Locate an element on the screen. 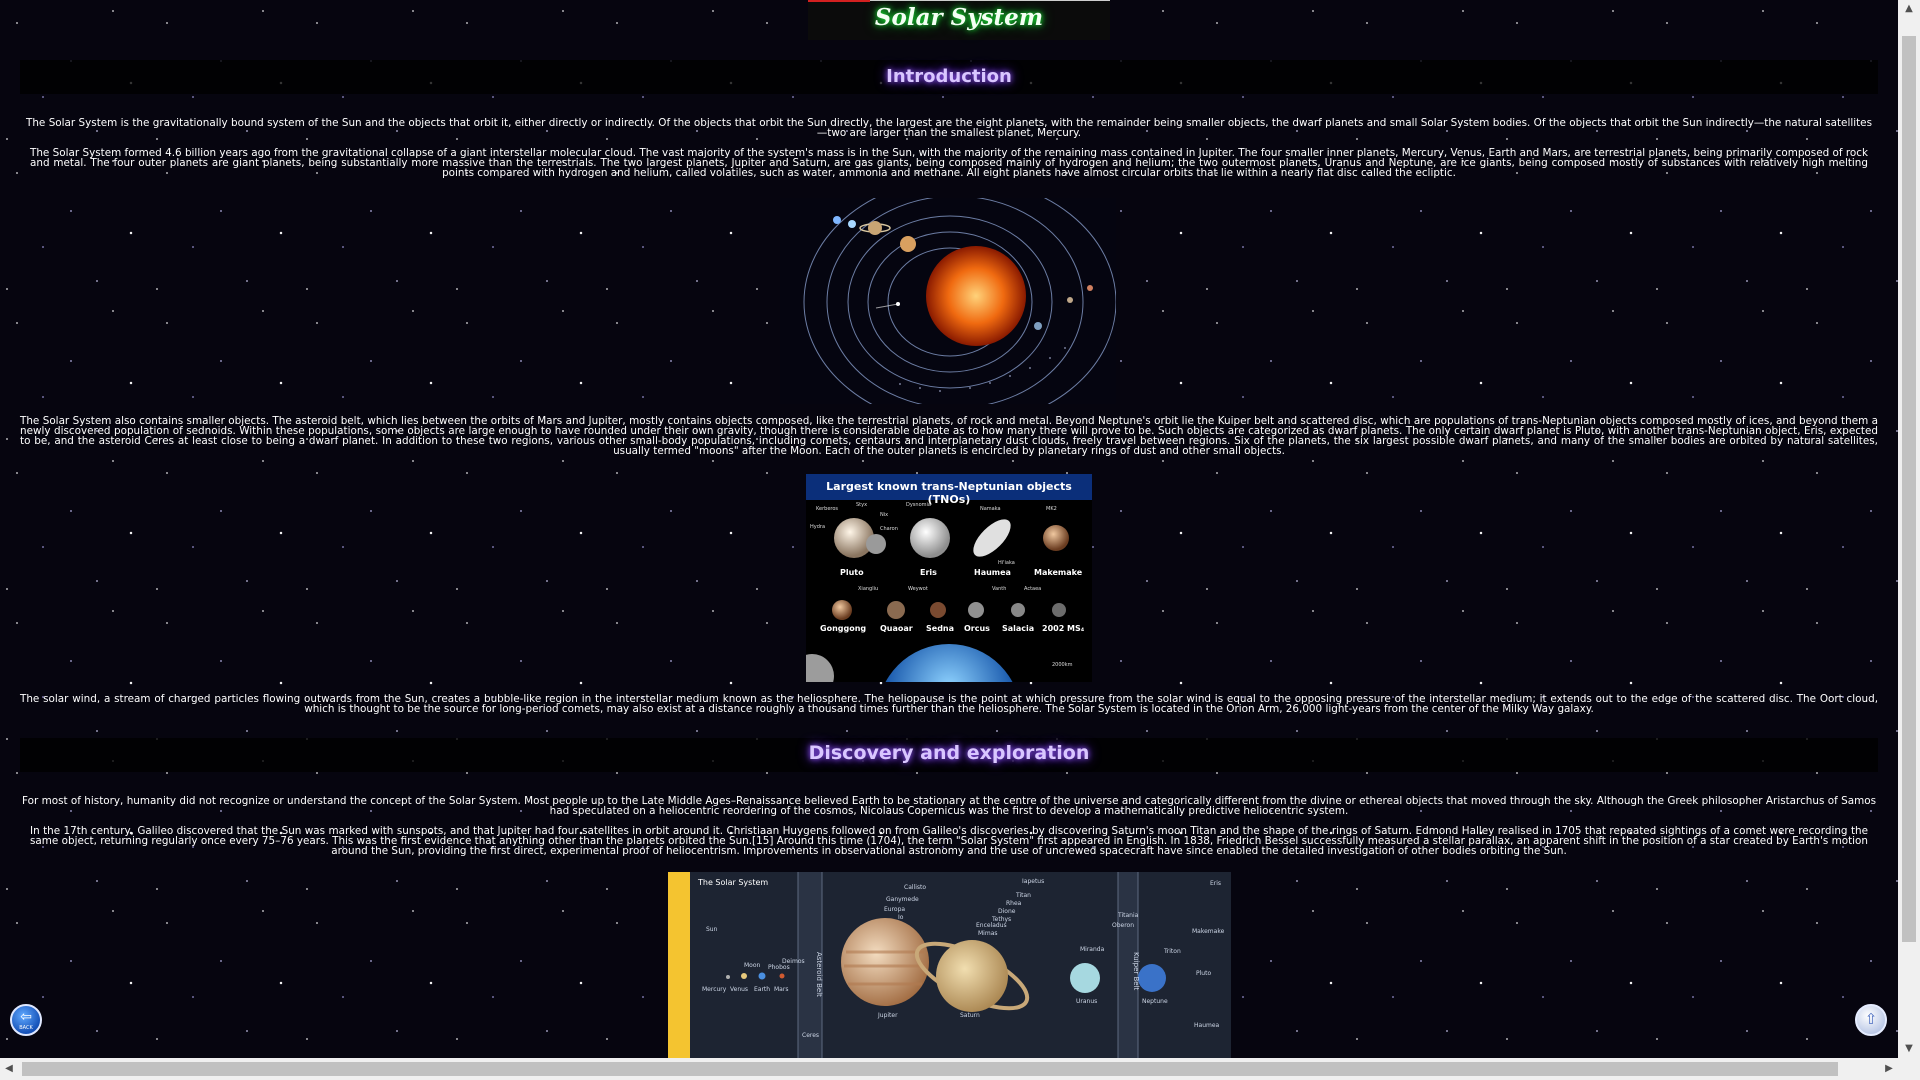  title-top-line is located at coordinates (990, 0).